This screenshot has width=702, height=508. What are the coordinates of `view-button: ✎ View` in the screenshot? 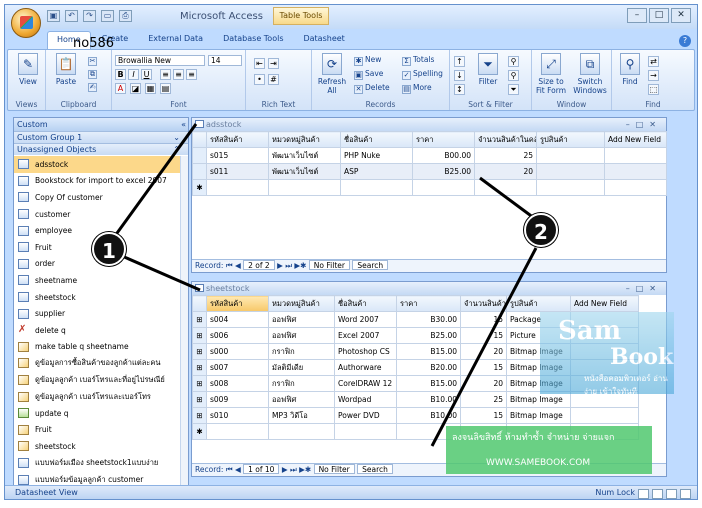 It's located at (28, 69).